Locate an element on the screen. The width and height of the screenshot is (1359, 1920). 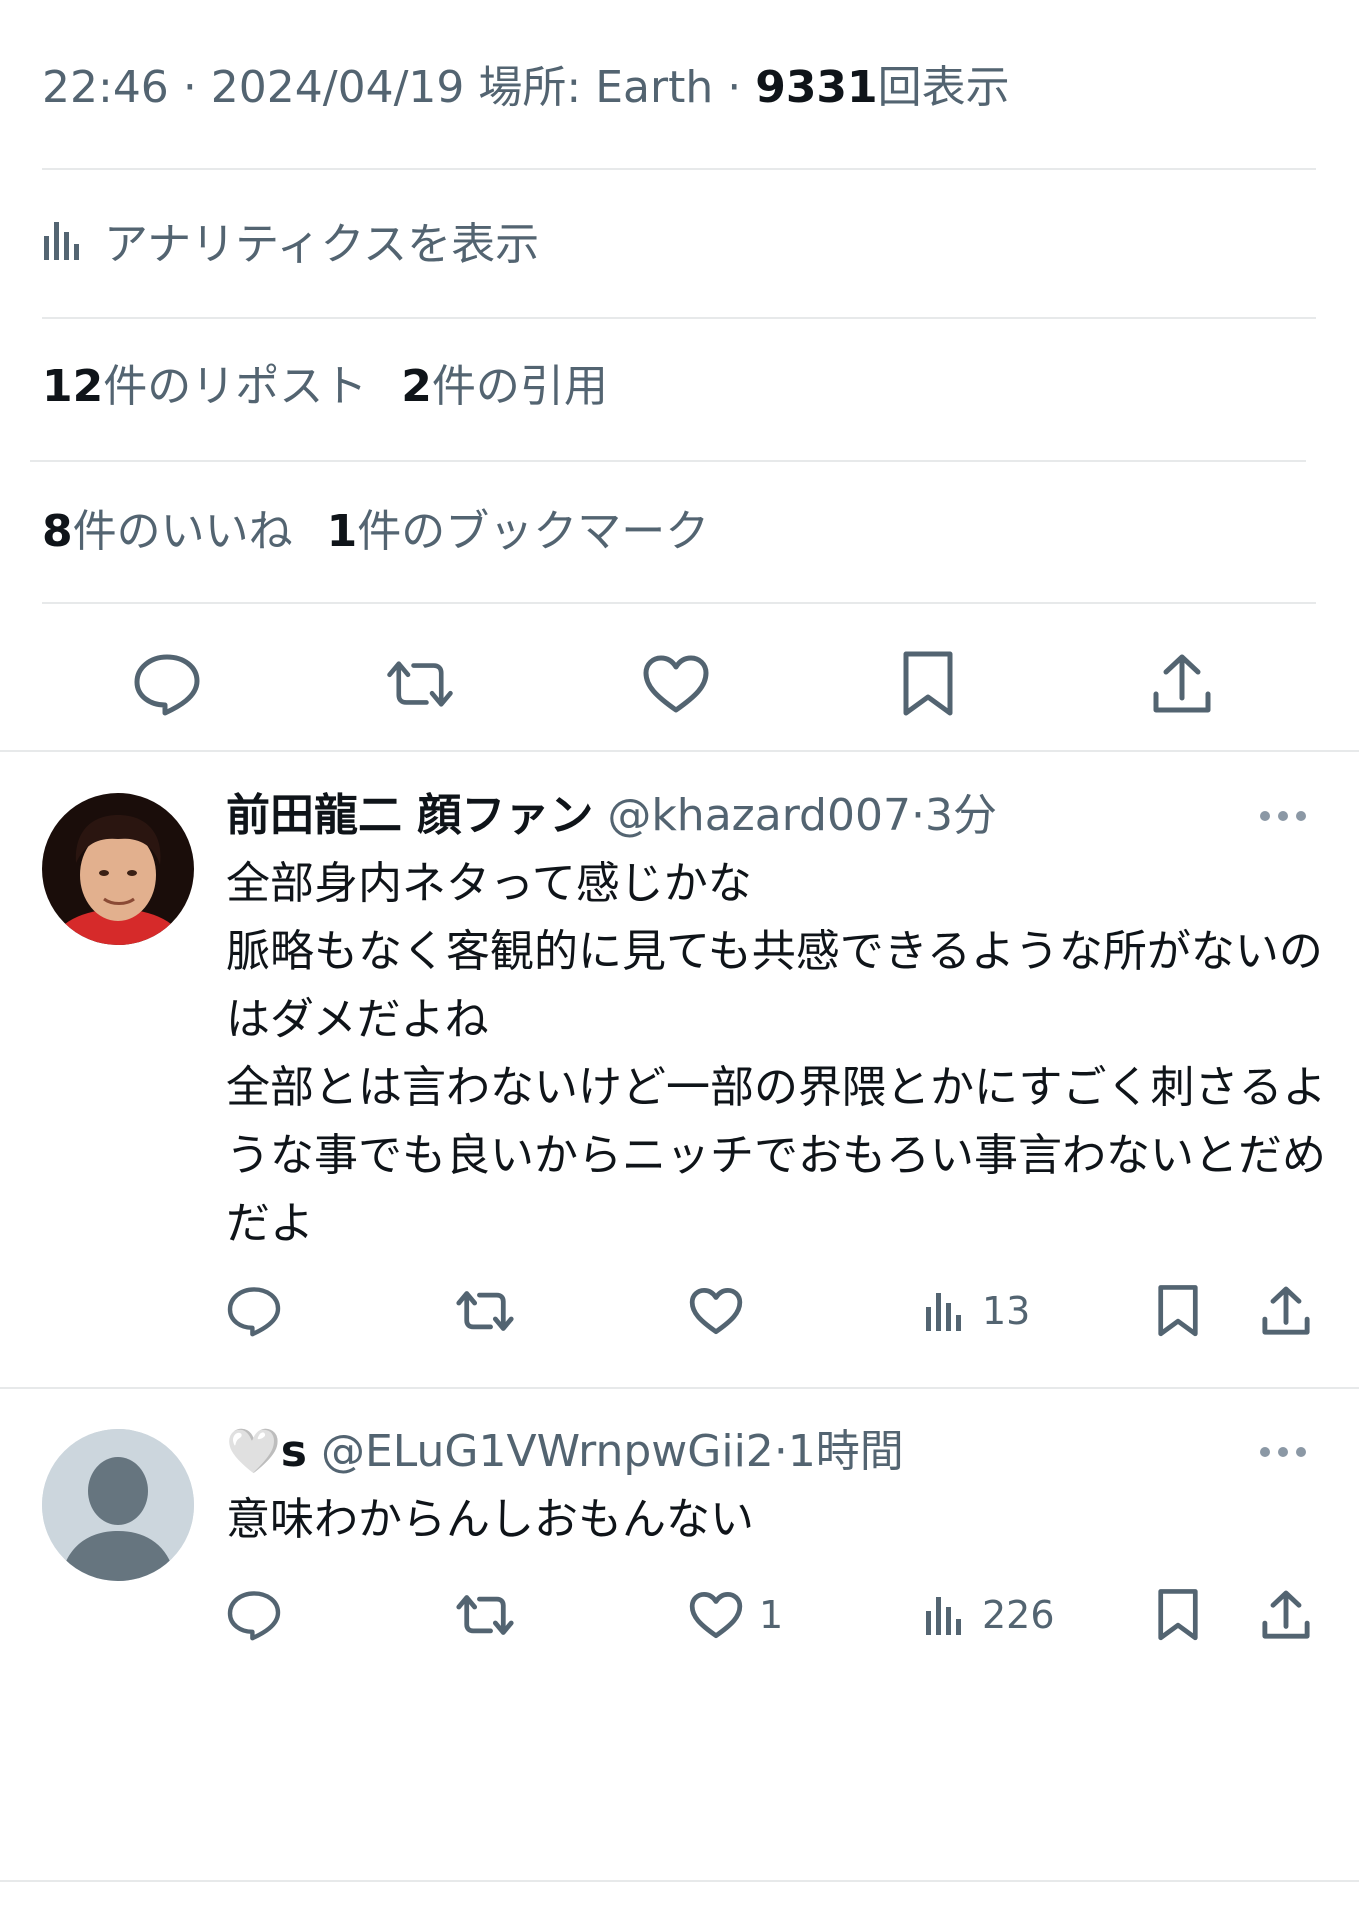
timestamp: 3分 is located at coordinates (961, 815).